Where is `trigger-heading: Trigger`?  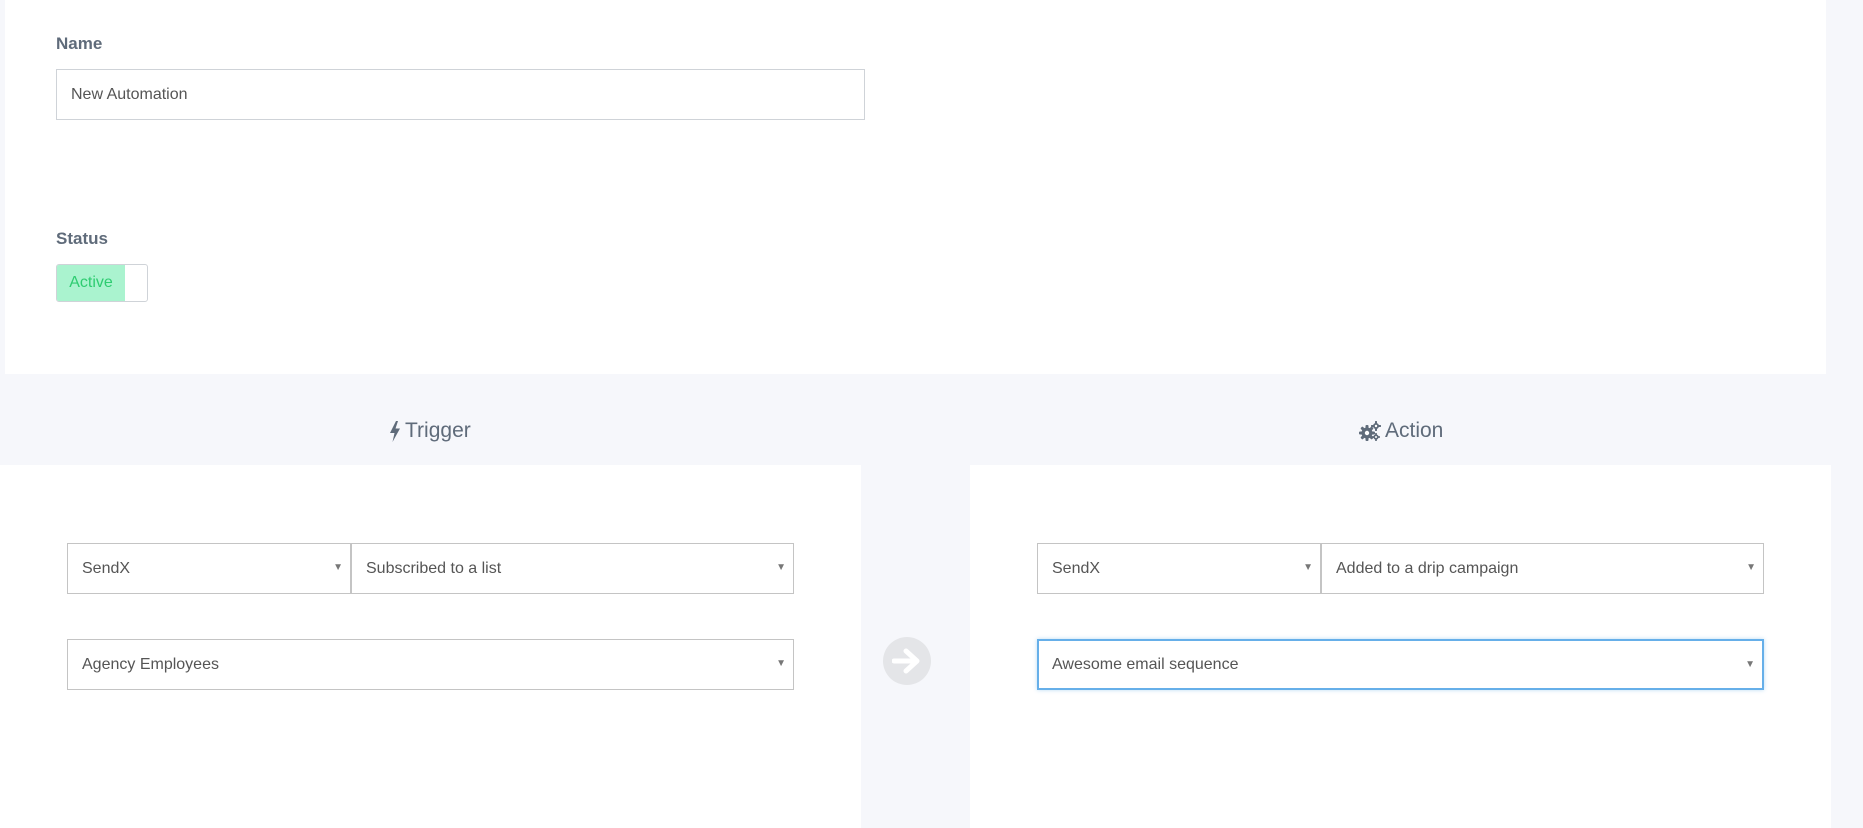
trigger-heading: Trigger is located at coordinates (430, 431).